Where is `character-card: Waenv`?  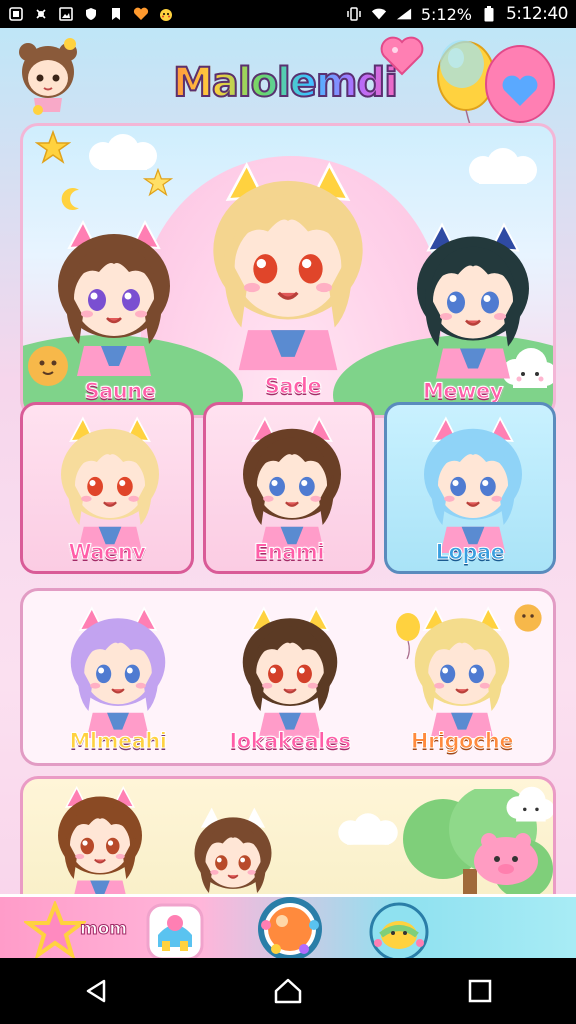 character-card: Waenv is located at coordinates (107, 488).